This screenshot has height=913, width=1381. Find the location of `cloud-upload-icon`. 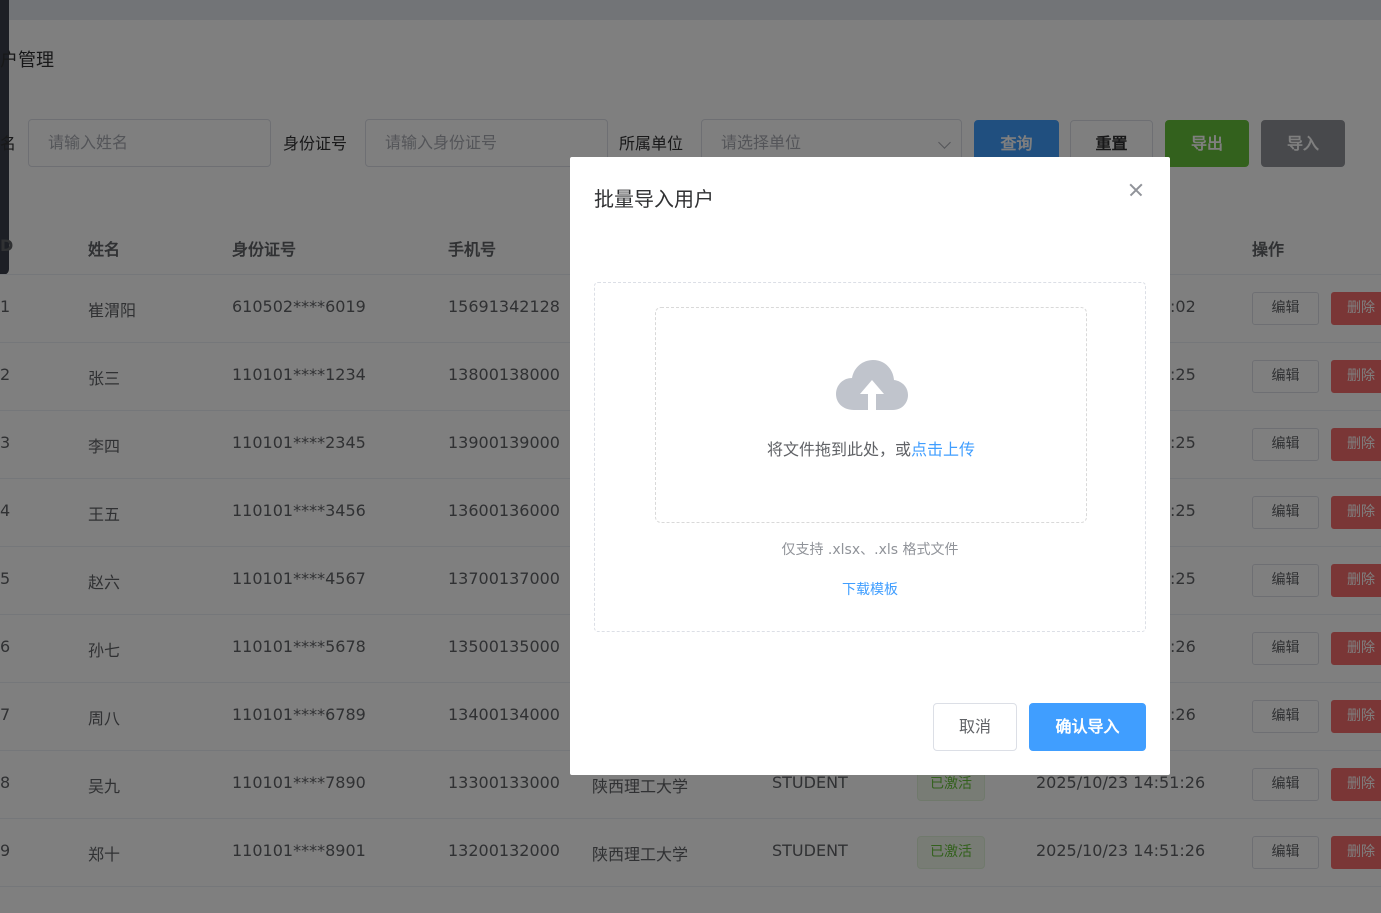

cloud-upload-icon is located at coordinates (872, 385).